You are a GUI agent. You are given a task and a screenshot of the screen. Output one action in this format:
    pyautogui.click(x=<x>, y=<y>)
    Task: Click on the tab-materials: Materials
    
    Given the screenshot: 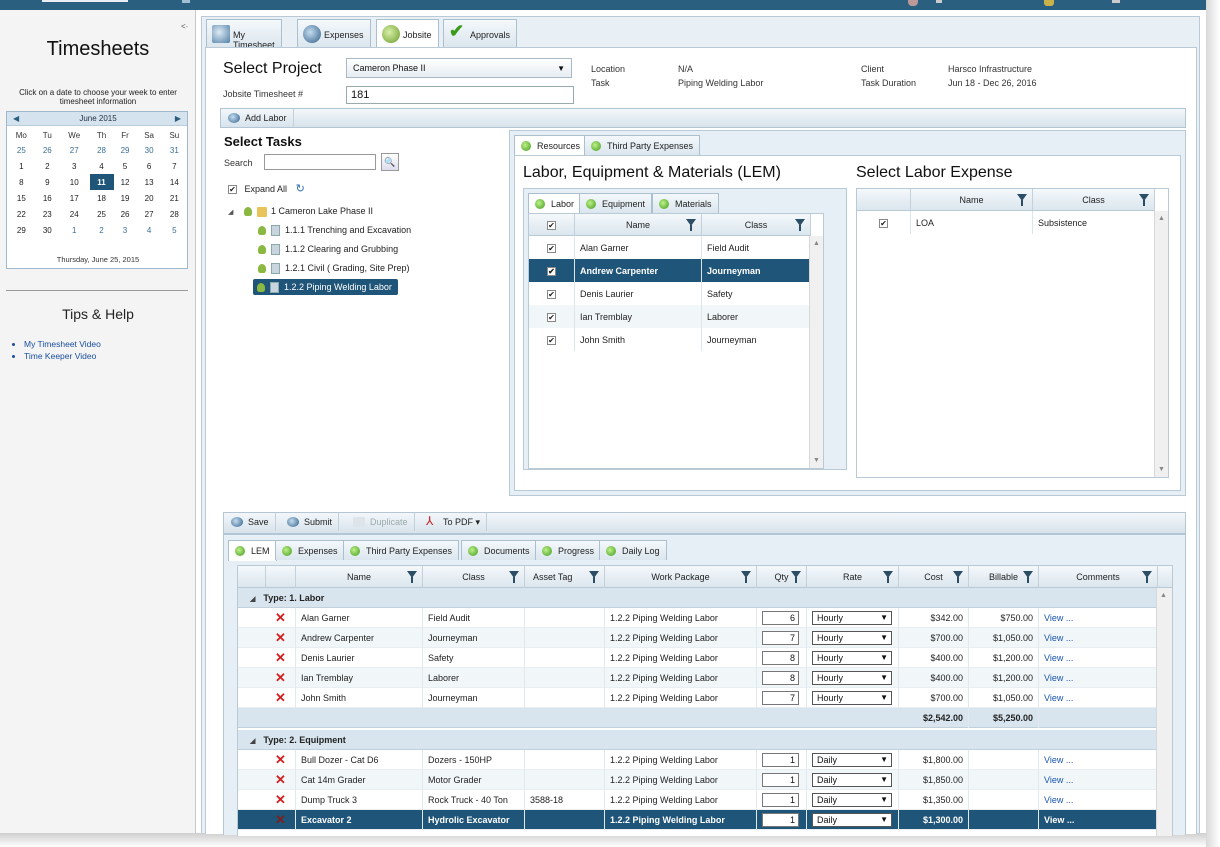 What is the action you would take?
    pyautogui.click(x=685, y=203)
    